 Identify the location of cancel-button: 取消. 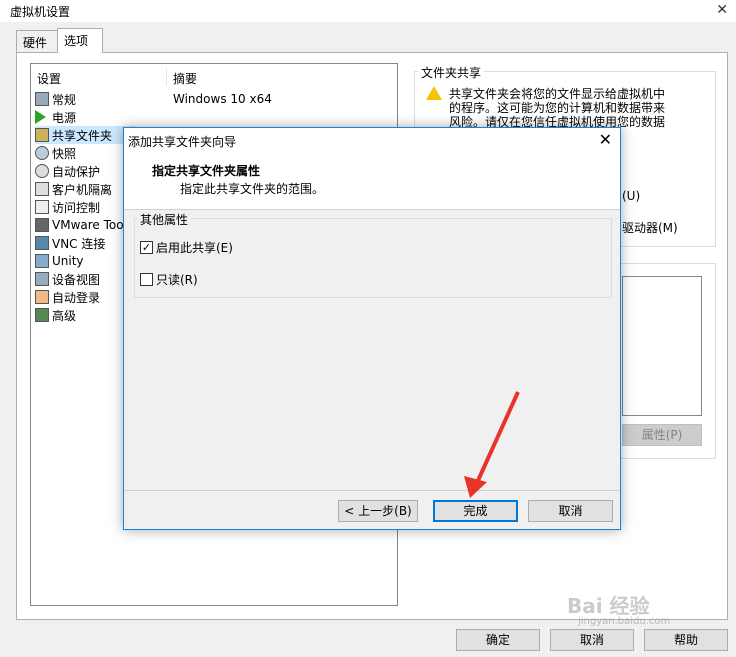
(592, 640).